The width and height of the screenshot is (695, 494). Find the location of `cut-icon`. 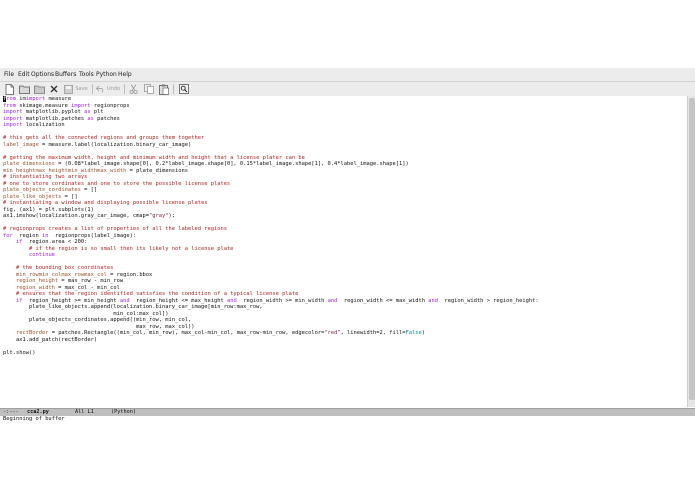

cut-icon is located at coordinates (133, 89).